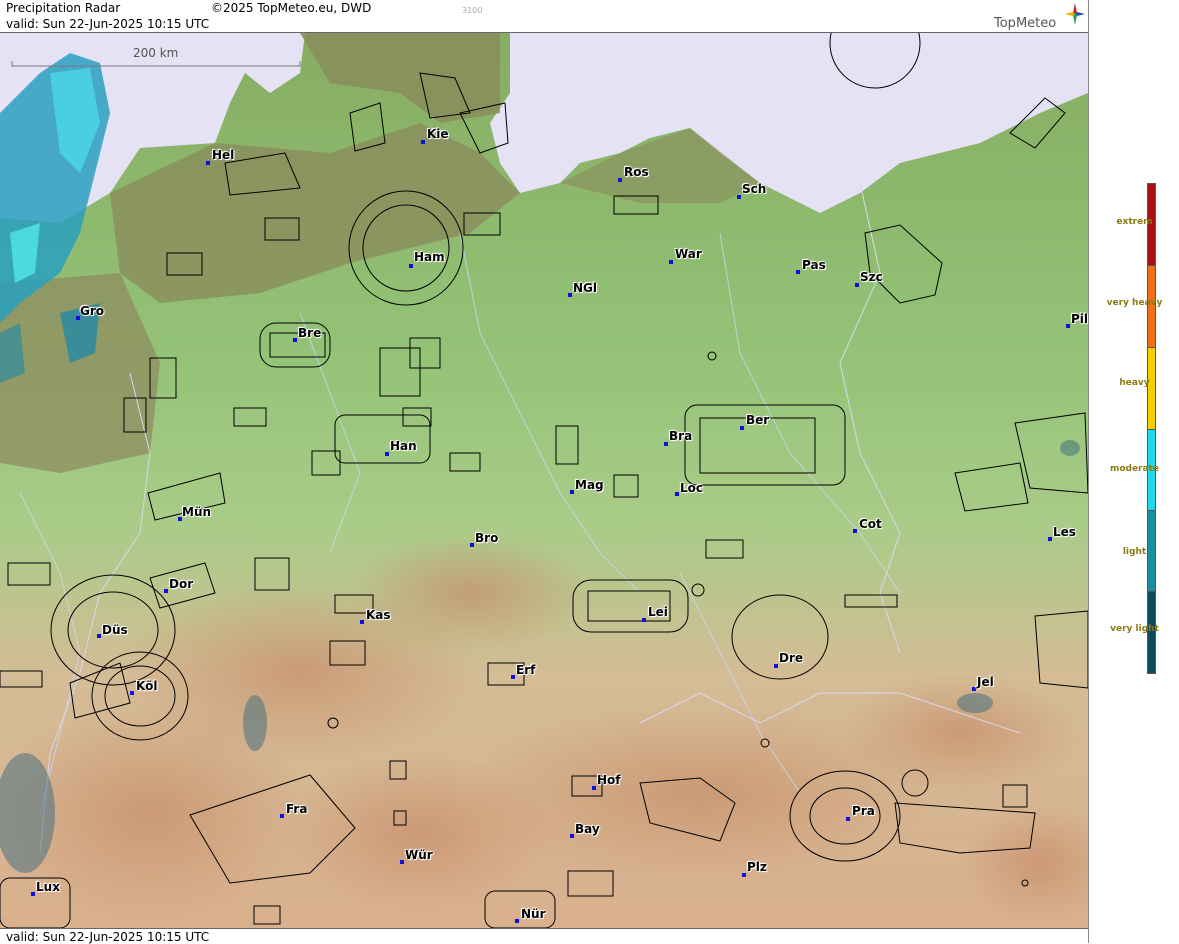 The width and height of the screenshot is (1179, 944). What do you see at coordinates (181, 584) in the screenshot?
I see `city-label: Dor` at bounding box center [181, 584].